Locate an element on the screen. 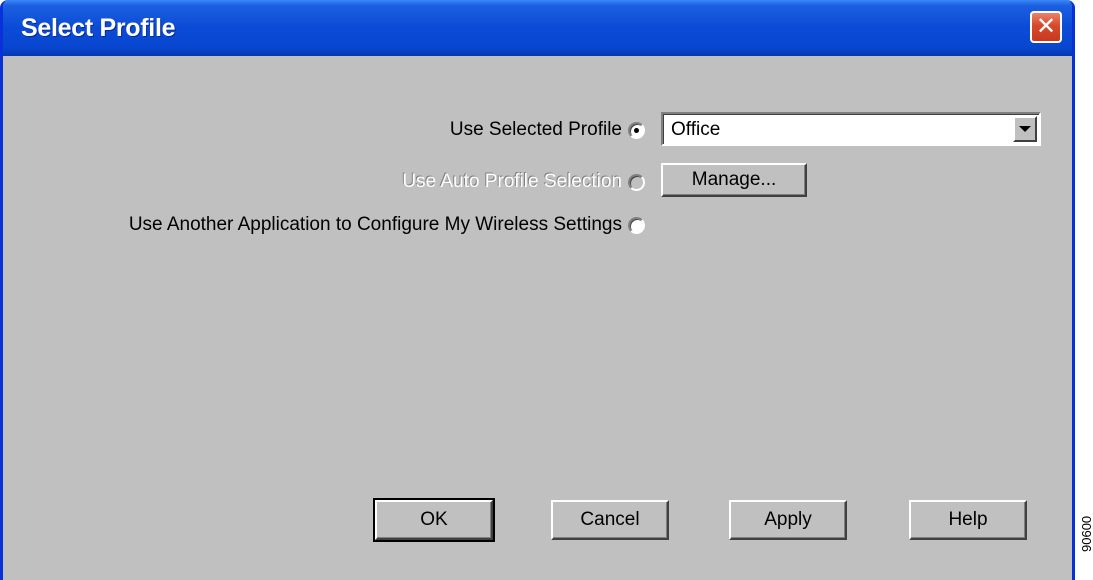  use-auto-profile-selection-label: Use Auto Profile Selection is located at coordinates (512, 181).